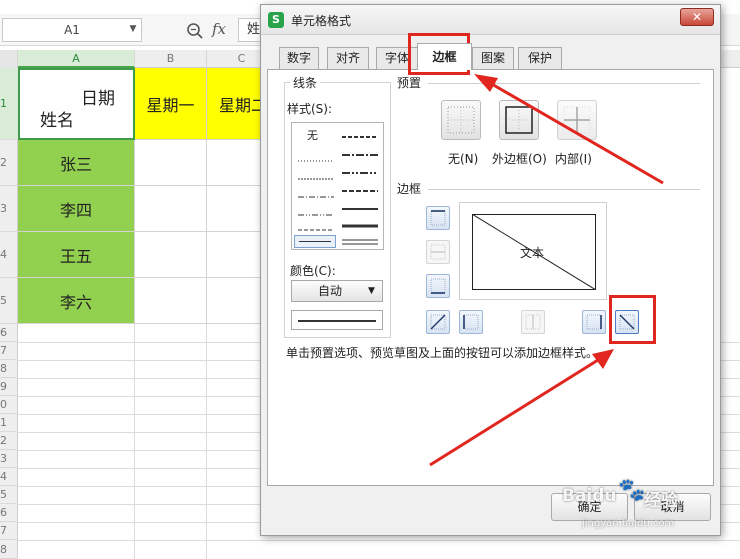 This screenshot has width=740, height=559. I want to click on row-18-header: 8, so click(9, 549).